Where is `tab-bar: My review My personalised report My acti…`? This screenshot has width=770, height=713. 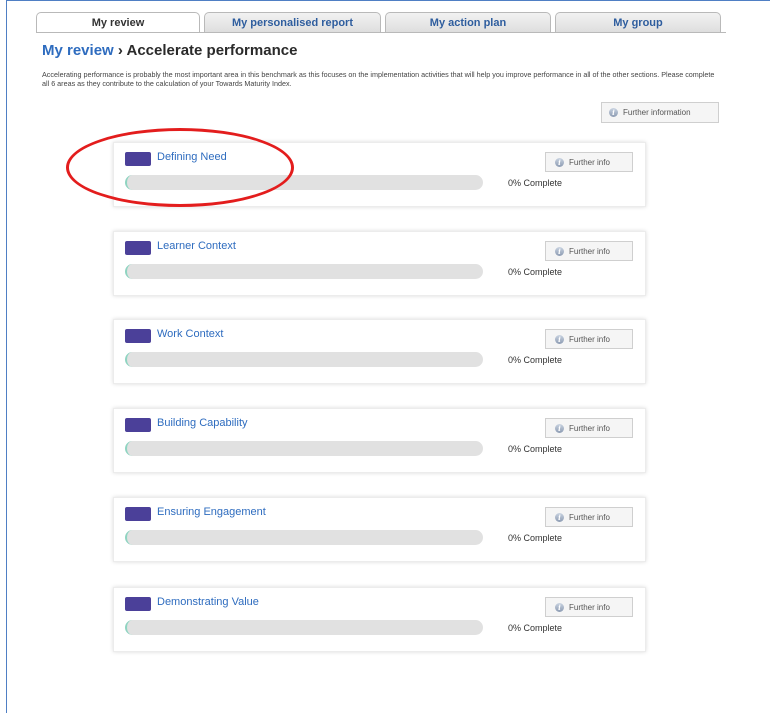 tab-bar: My review My personalised report My acti… is located at coordinates (381, 22).